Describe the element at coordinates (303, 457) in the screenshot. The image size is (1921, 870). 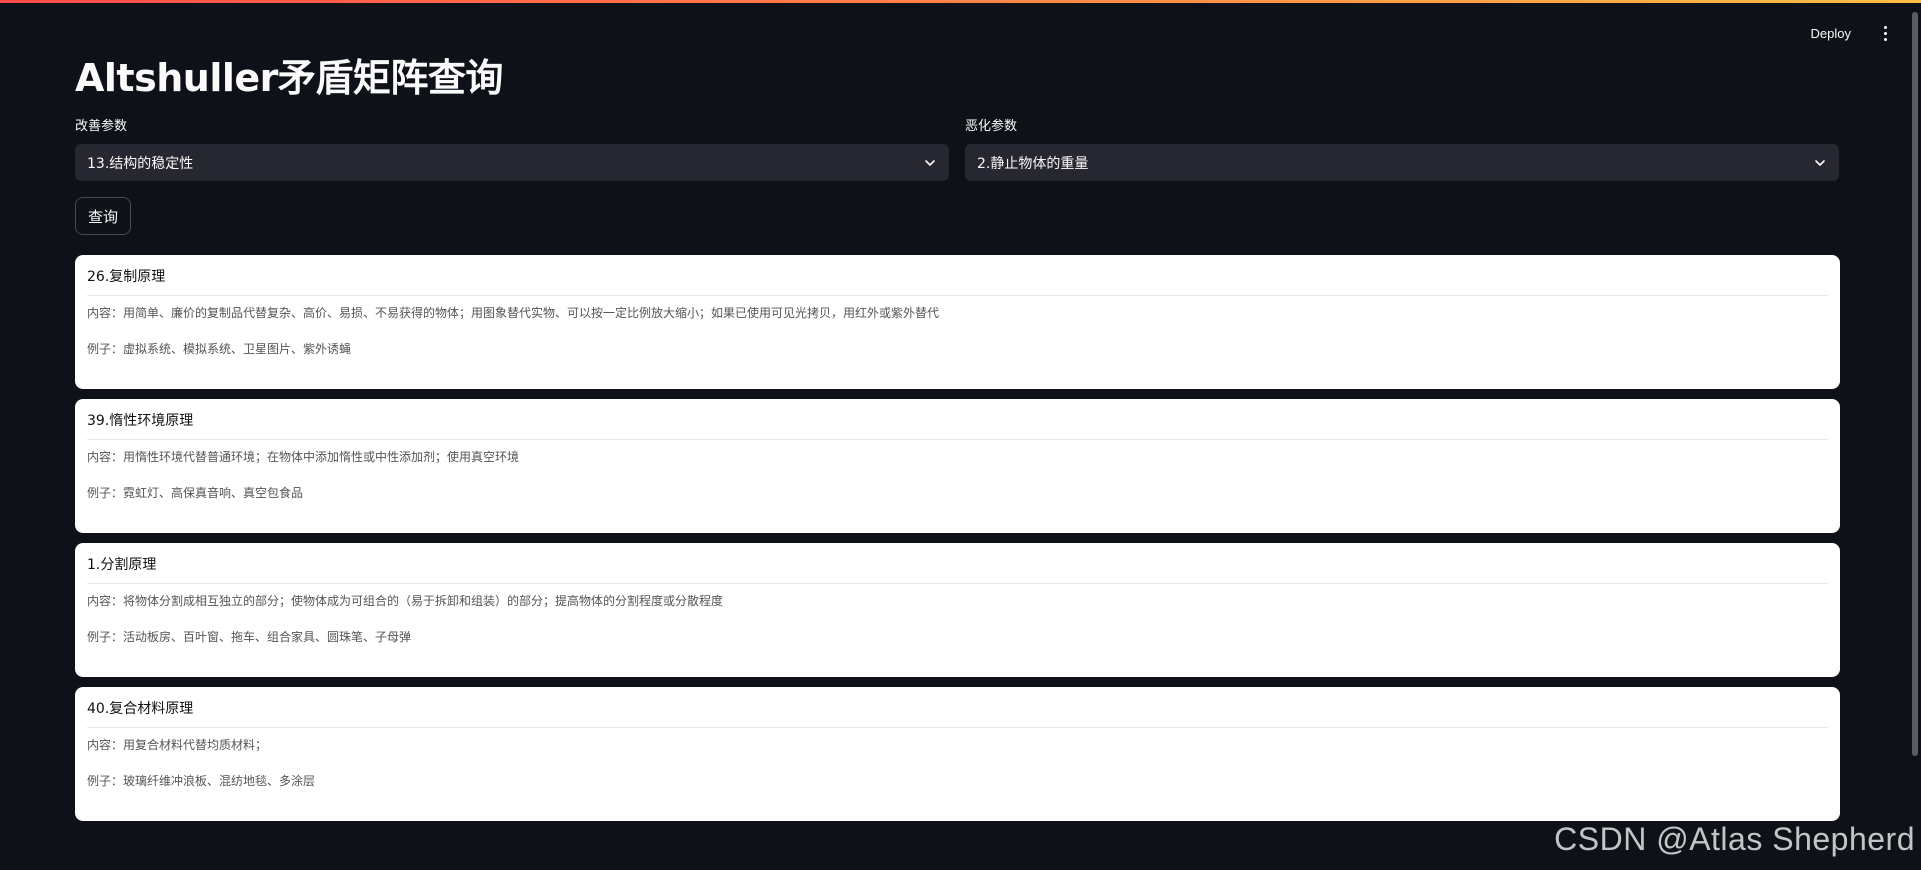
I see `principle-content: 内容：用惰性环境代替普通环境；在物体中添加惰性或中性添加剂；使用真空环境` at that location.